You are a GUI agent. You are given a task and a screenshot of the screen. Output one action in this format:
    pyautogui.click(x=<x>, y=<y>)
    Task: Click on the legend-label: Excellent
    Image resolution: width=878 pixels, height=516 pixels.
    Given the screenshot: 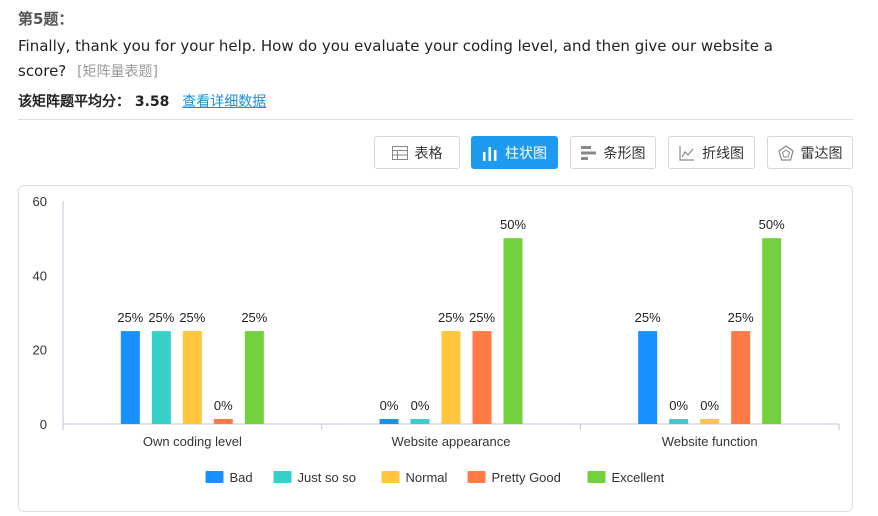 What is the action you would take?
    pyautogui.click(x=638, y=477)
    